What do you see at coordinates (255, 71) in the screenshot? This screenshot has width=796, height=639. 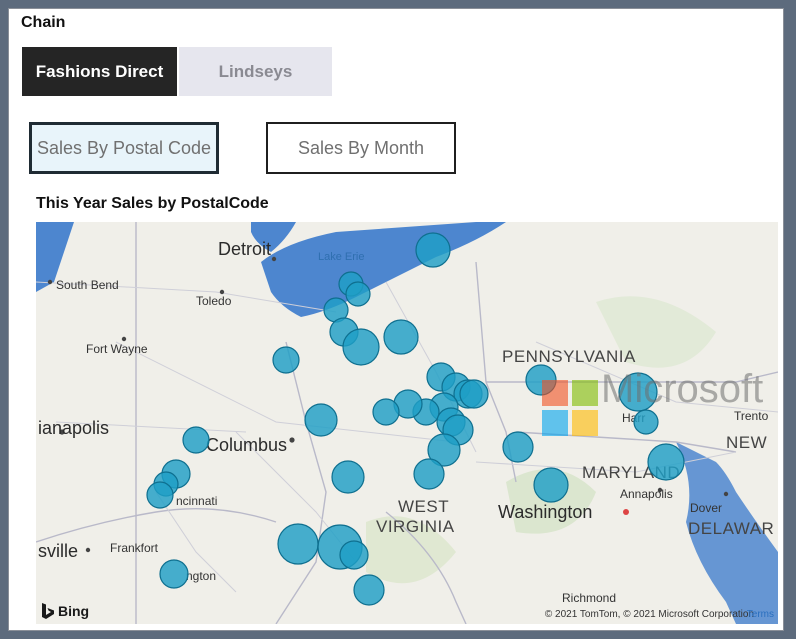 I see `slicer-option-lindseys: Lindseys` at bounding box center [255, 71].